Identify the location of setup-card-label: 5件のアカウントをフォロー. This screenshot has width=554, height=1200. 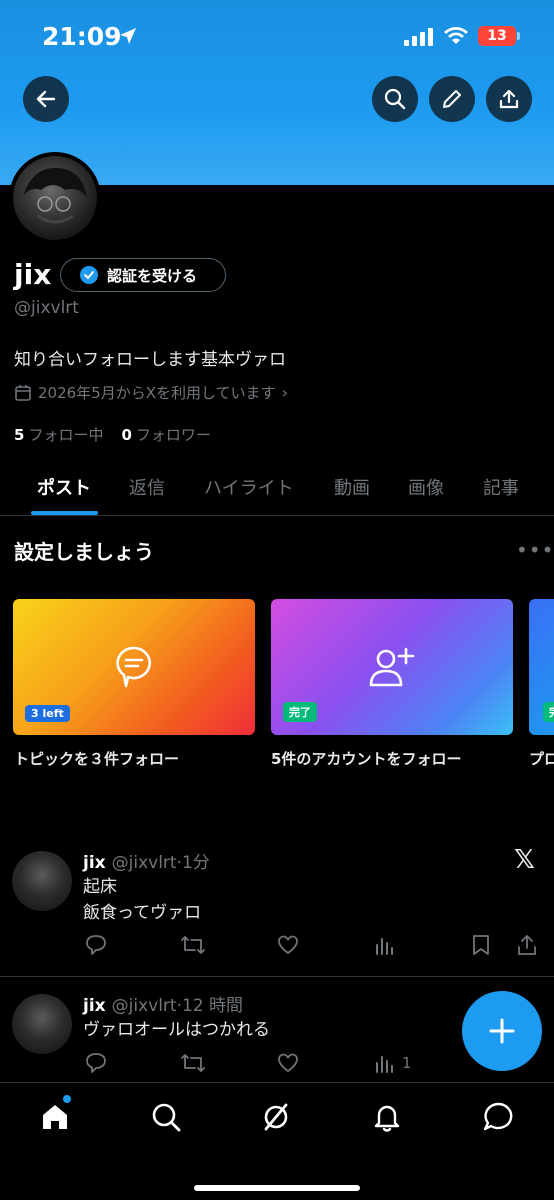
(366, 759).